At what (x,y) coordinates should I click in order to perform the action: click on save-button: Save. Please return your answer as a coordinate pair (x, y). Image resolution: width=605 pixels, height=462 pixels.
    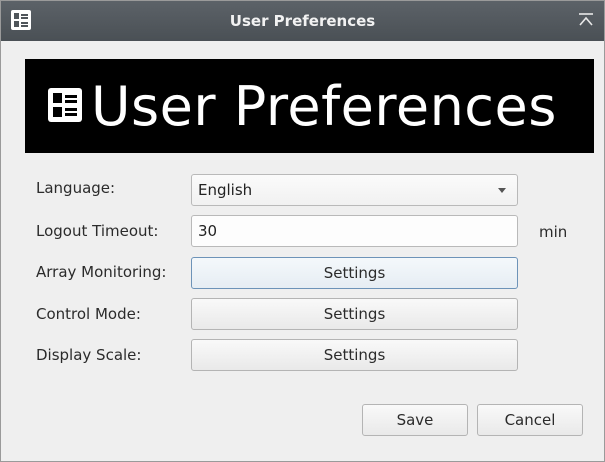
    Looking at the image, I should click on (415, 420).